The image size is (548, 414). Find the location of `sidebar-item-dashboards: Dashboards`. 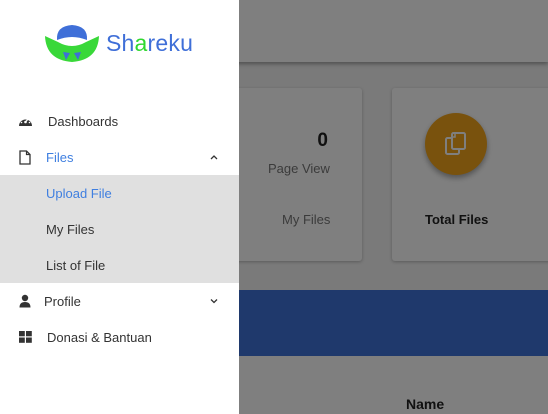

sidebar-item-dashboards: Dashboards is located at coordinates (119, 121).